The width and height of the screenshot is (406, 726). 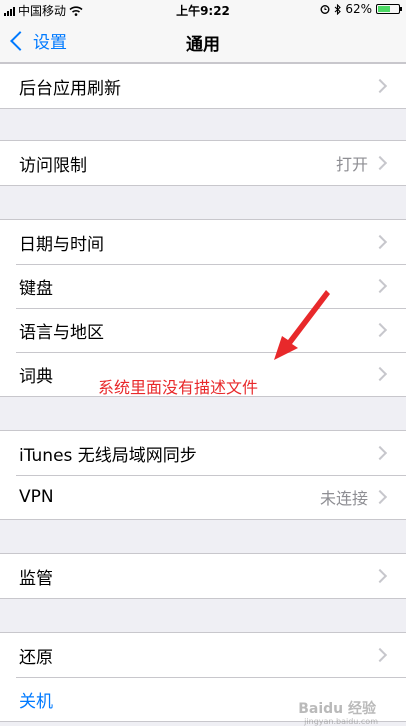 I want to click on battery-icon, so click(x=389, y=9).